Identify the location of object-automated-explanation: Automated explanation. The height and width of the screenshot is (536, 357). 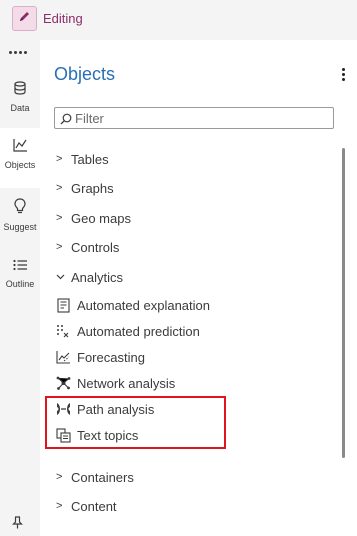
(132, 305).